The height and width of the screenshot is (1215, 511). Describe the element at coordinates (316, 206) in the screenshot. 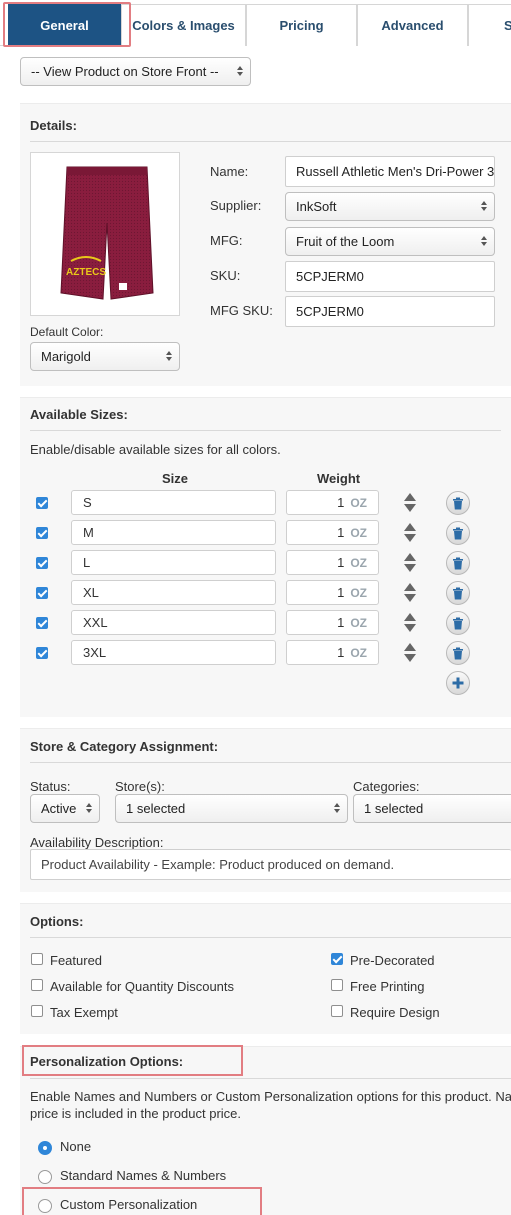

I see `supplier-select-value: InkSoft` at that location.